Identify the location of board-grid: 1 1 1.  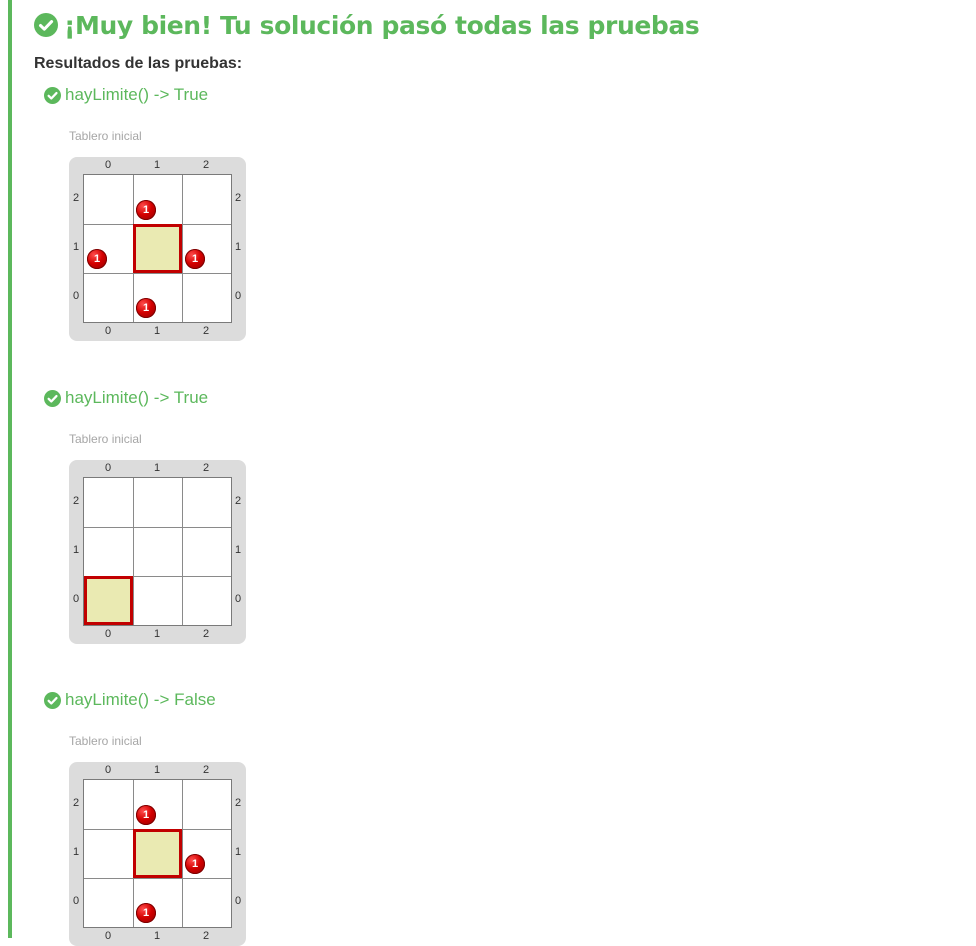
(157, 853).